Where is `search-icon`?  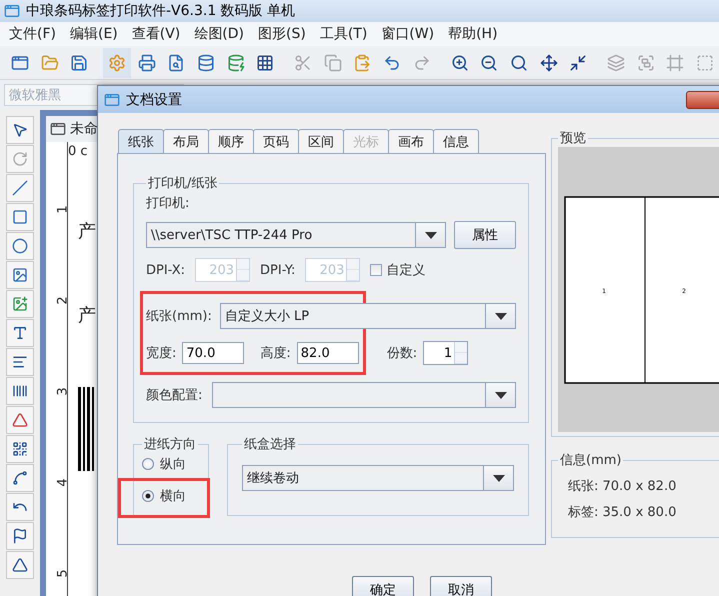 search-icon is located at coordinates (519, 63).